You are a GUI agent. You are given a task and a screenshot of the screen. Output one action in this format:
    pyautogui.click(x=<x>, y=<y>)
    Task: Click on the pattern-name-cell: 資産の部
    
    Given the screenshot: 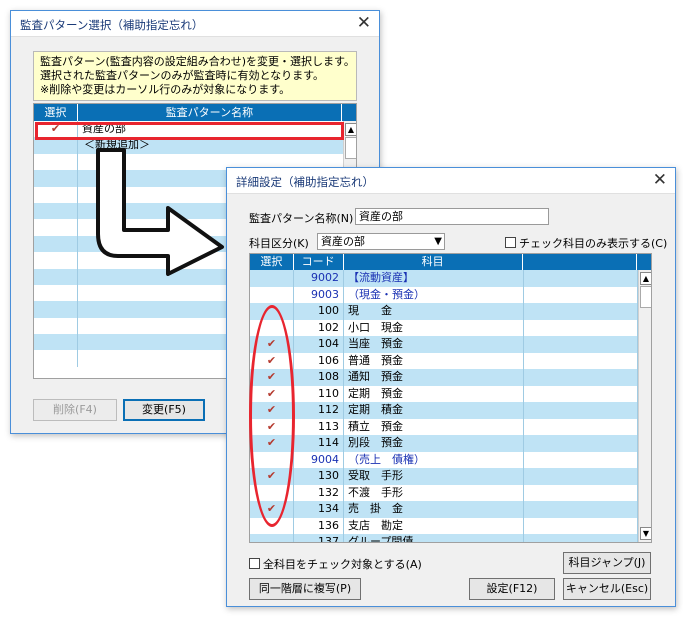 What is the action you would take?
    pyautogui.click(x=211, y=129)
    